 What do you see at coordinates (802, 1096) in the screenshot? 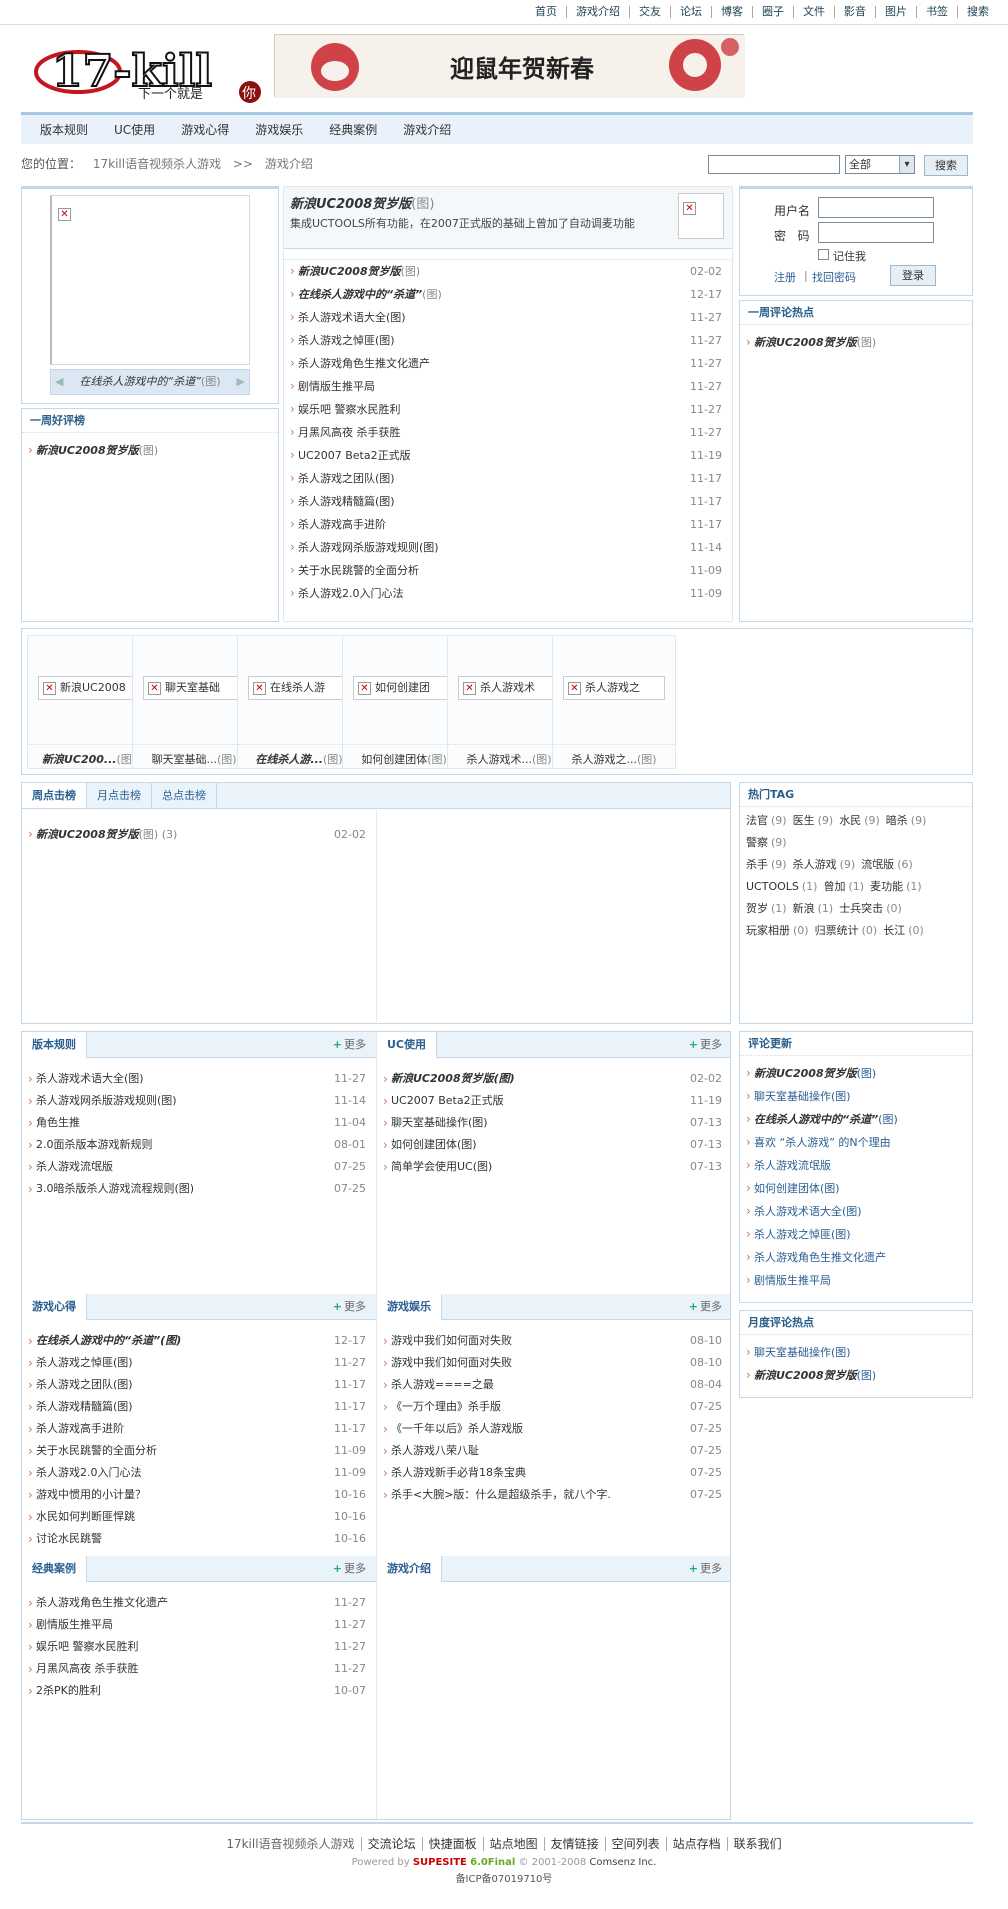
I see `item-title: 聊天室基础操作(图)` at bounding box center [802, 1096].